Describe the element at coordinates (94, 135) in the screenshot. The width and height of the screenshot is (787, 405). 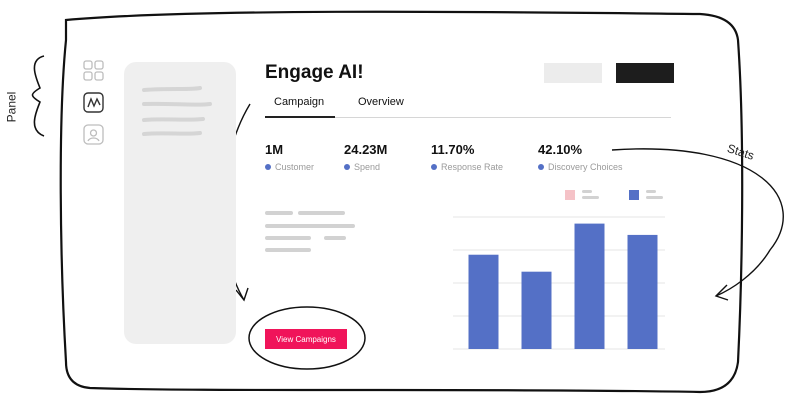
I see `user-icon` at that location.